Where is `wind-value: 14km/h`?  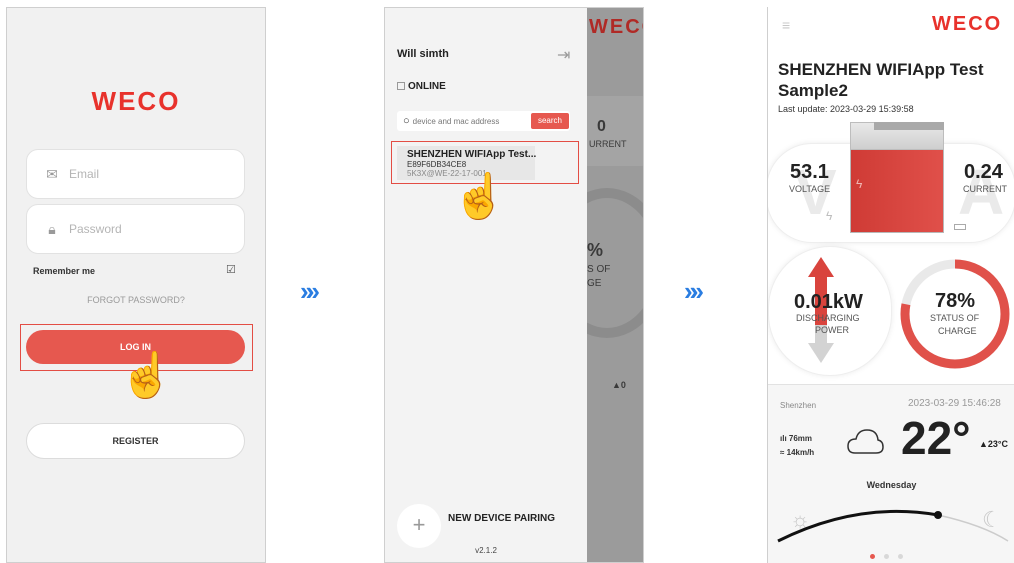 wind-value: 14km/h is located at coordinates (800, 452).